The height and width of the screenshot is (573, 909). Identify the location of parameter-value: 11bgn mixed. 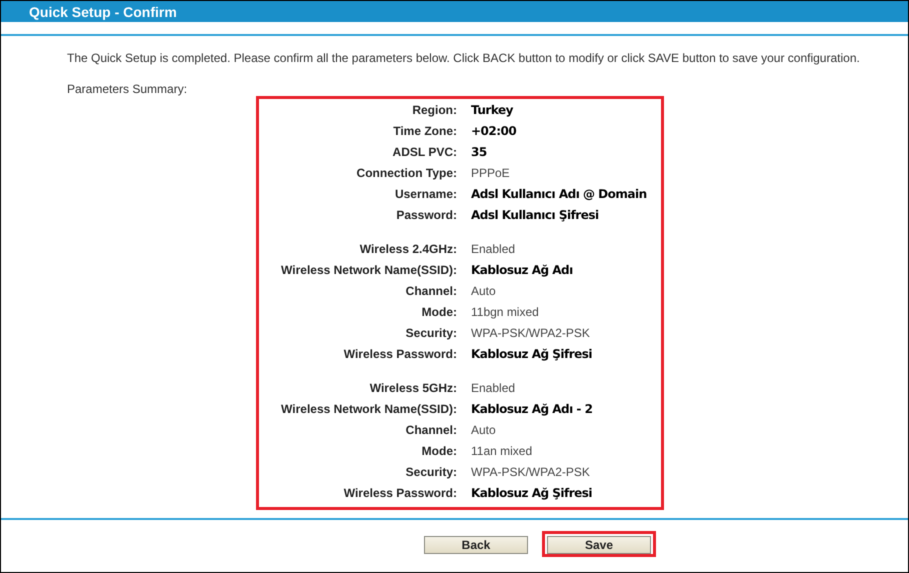
(505, 312).